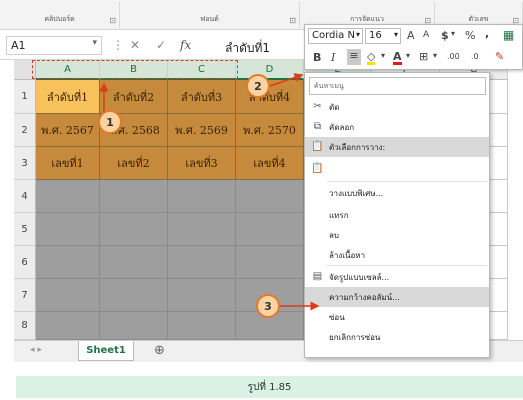 The width and height of the screenshot is (523, 400). Describe the element at coordinates (268, 306) in the screenshot. I see `annotation-badge-3: 3` at that location.